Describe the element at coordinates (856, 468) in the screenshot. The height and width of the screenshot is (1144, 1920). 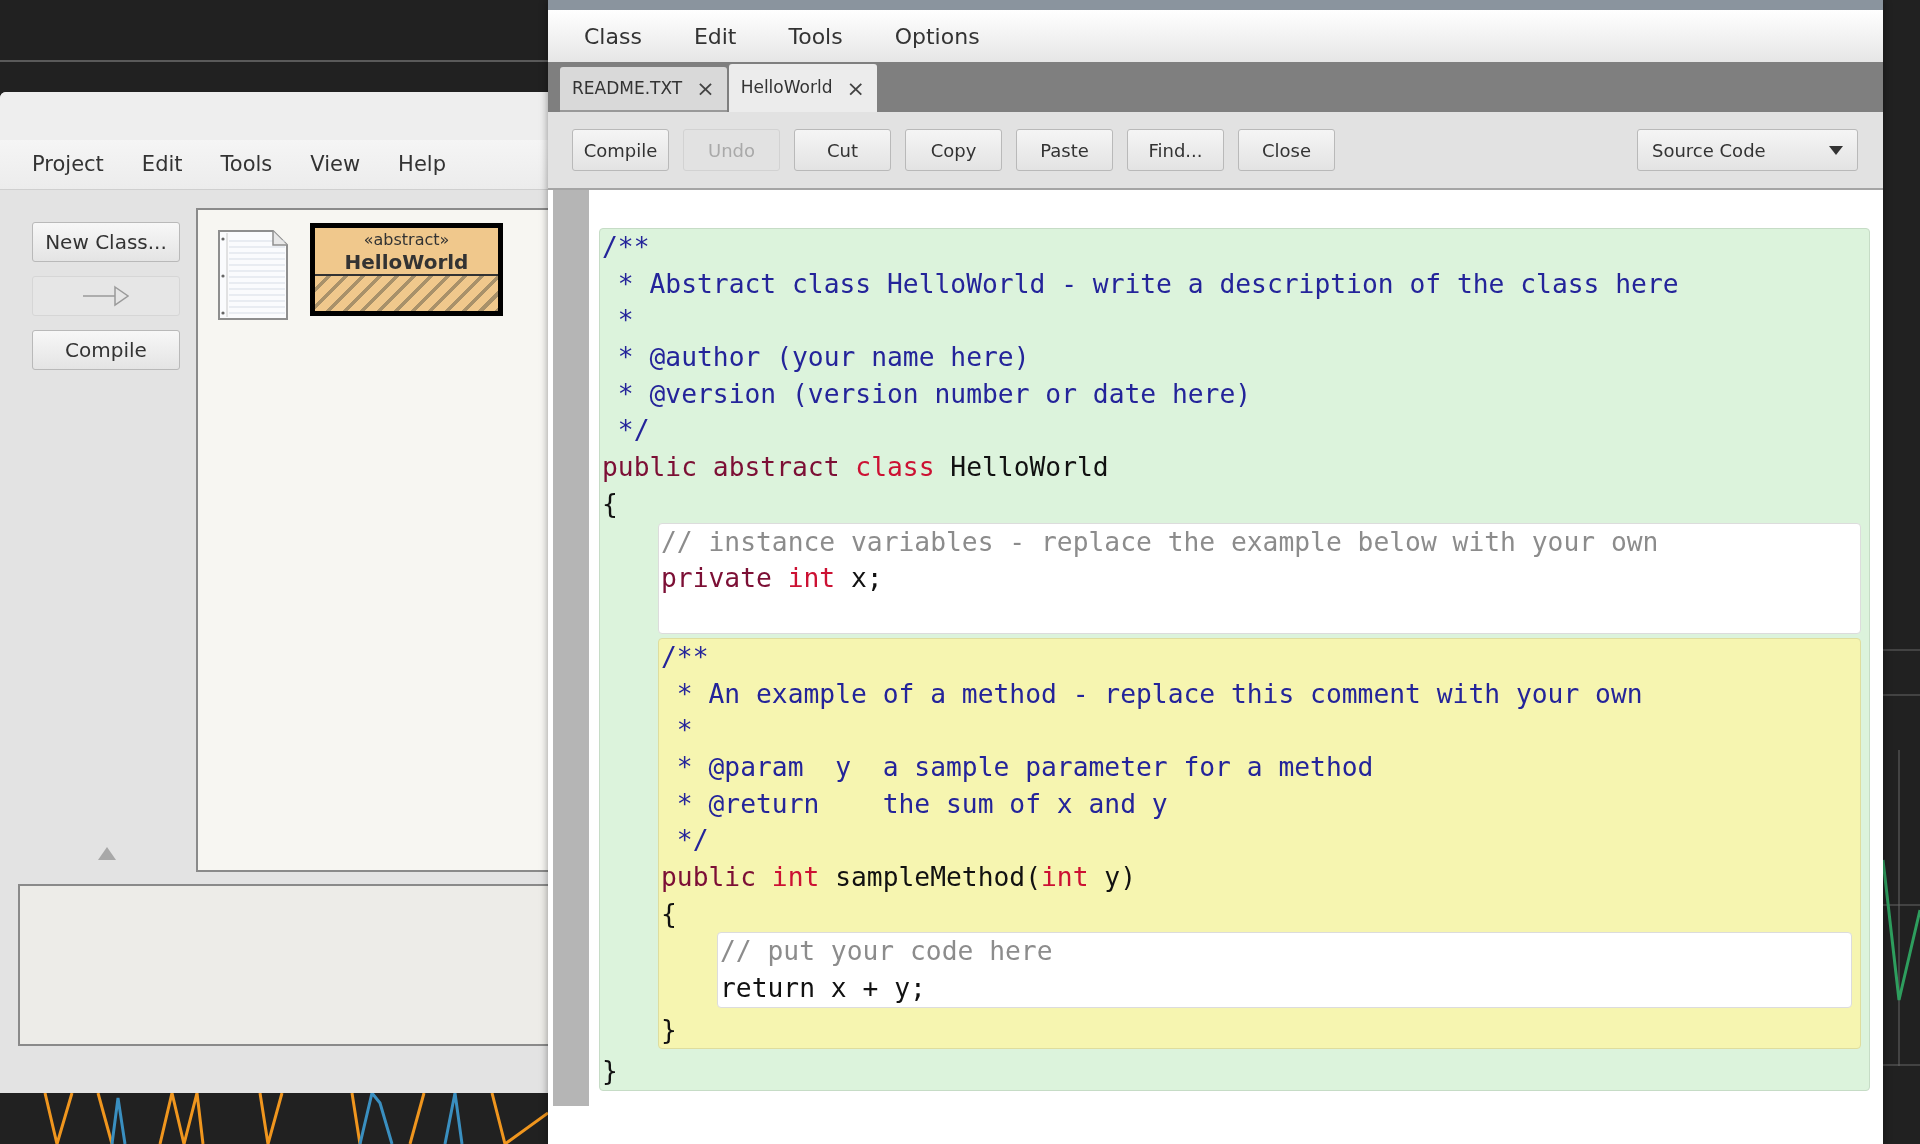
I see `code-line: public abstract class HelloWorld` at that location.